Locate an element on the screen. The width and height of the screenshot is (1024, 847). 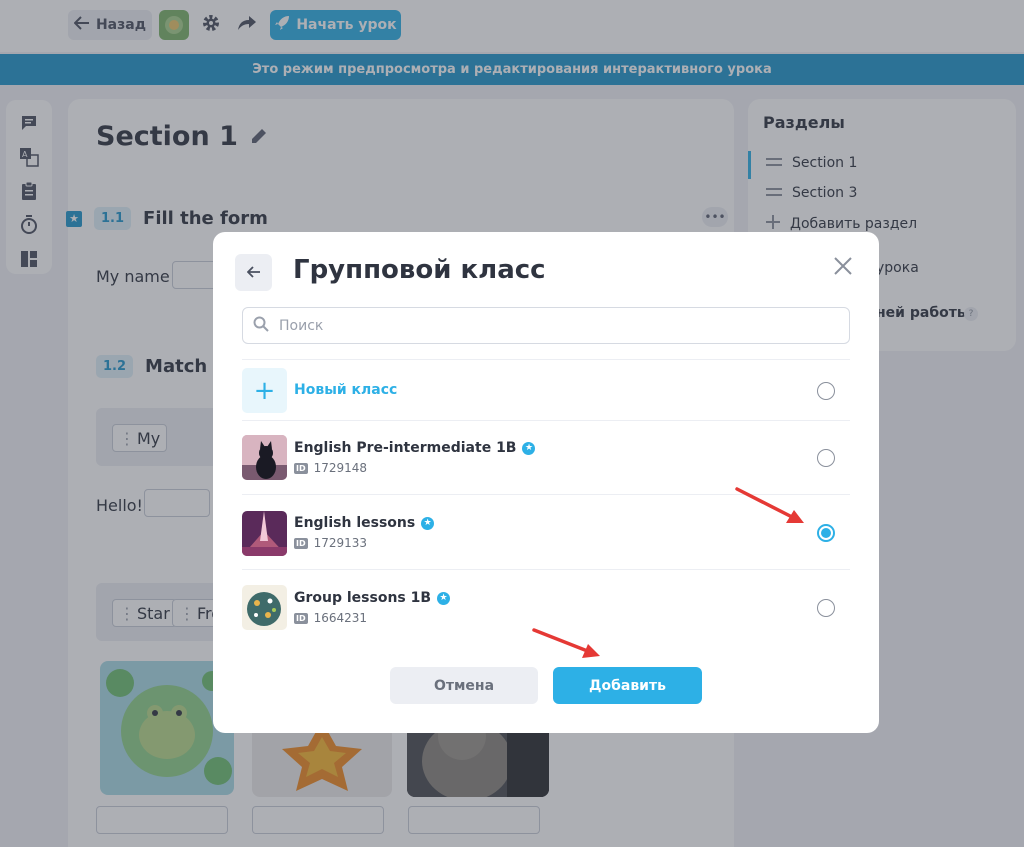
class-id-value: 1729148 is located at coordinates (340, 468).